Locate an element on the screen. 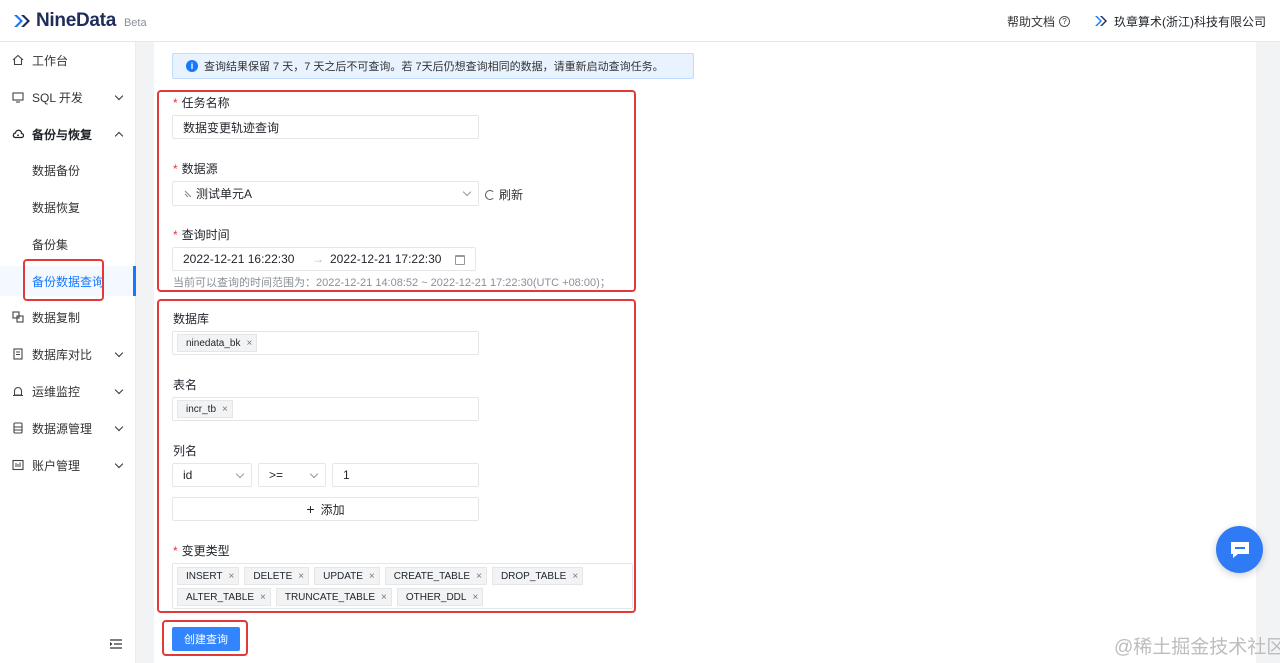 The height and width of the screenshot is (663, 1280). column-value: 1 is located at coordinates (346, 475).